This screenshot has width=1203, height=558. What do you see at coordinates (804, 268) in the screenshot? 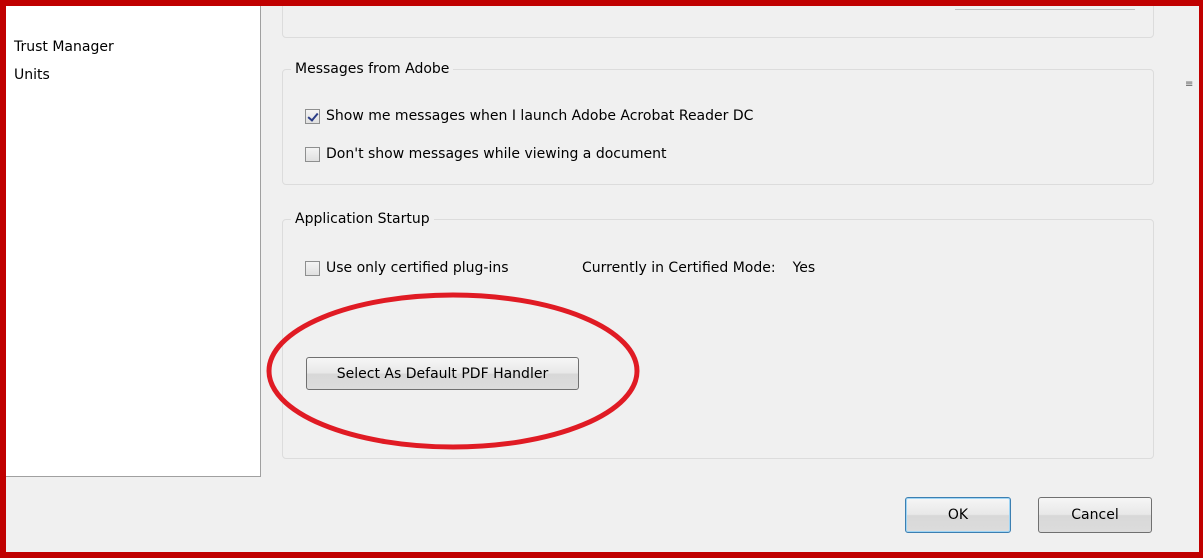
I see `certified-mode-value: Yes` at bounding box center [804, 268].